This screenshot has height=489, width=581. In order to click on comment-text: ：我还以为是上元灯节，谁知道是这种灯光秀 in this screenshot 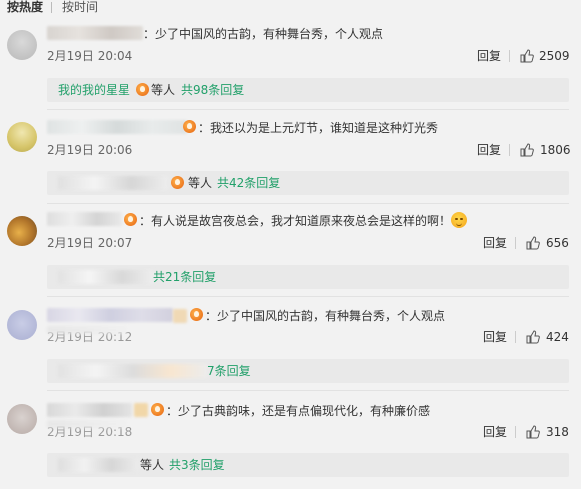, I will do `click(318, 128)`.